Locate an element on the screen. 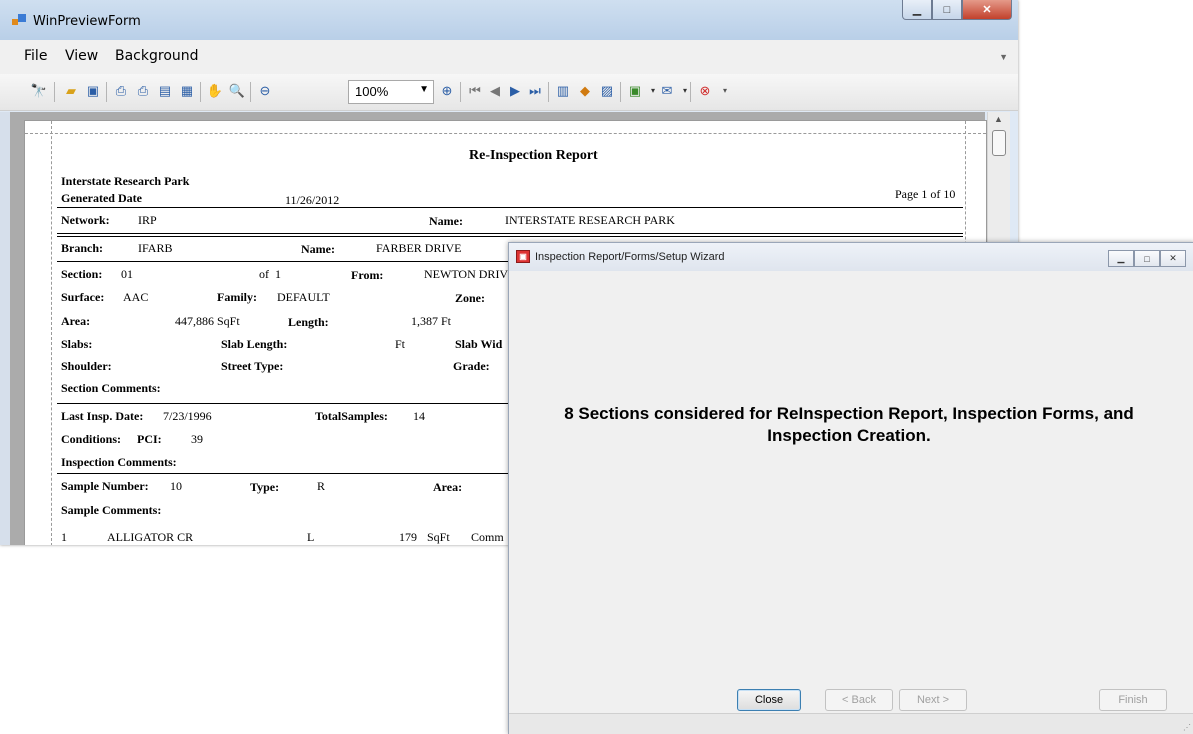 Image resolution: width=1193 pixels, height=734 pixels. slabs-label: Slabs: is located at coordinates (77, 344).